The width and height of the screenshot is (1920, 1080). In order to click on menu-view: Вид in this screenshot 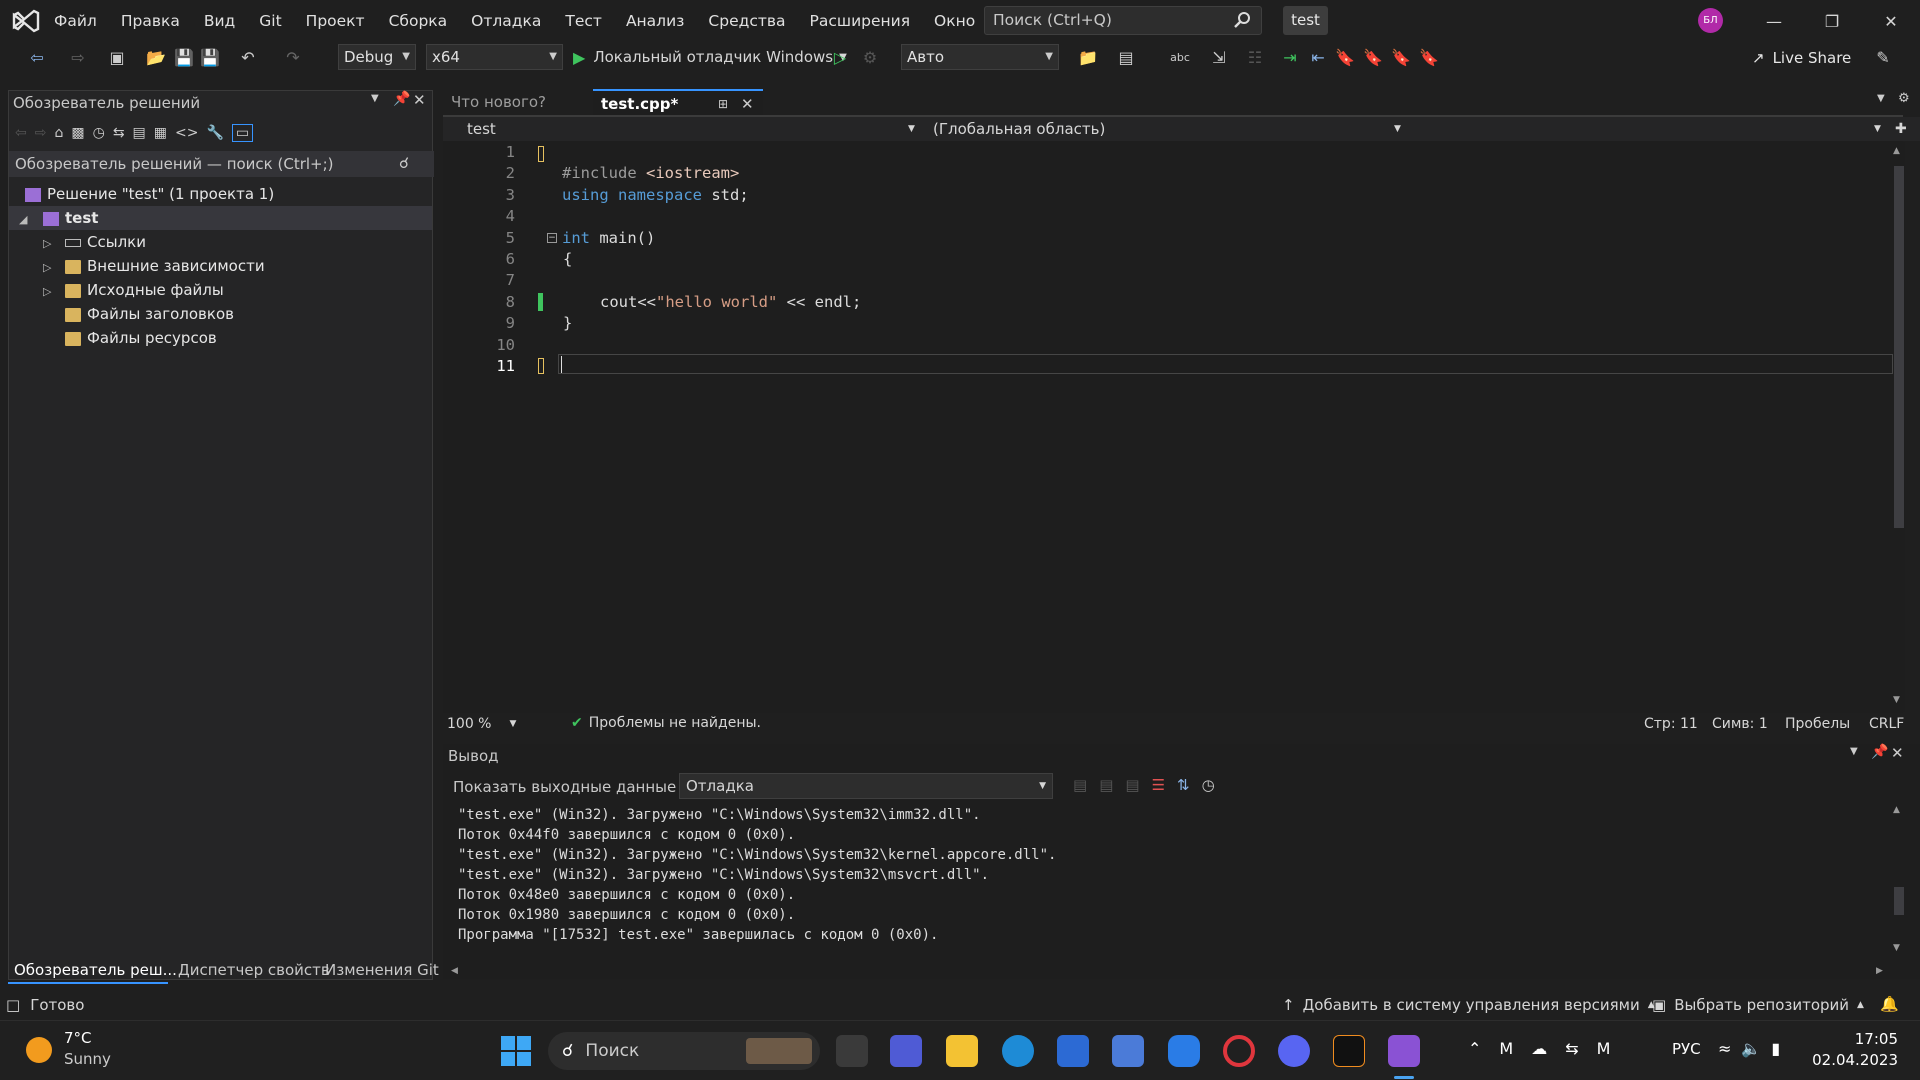, I will do `click(219, 21)`.